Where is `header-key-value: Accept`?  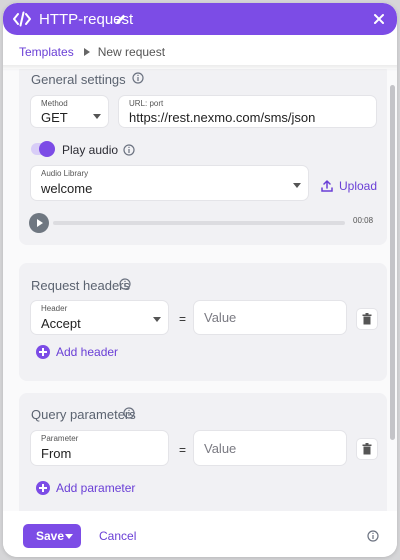 header-key-value: Accept is located at coordinates (61, 323).